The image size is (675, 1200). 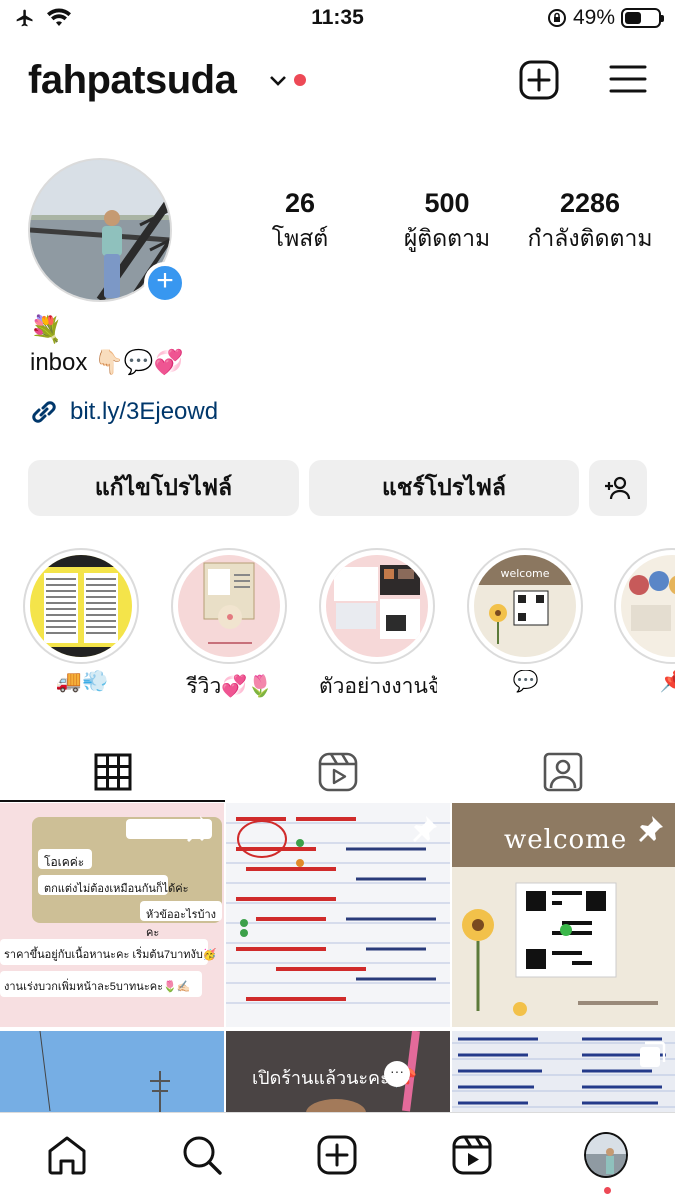 I want to click on profile-notification-dot, so click(x=607, y=1190).